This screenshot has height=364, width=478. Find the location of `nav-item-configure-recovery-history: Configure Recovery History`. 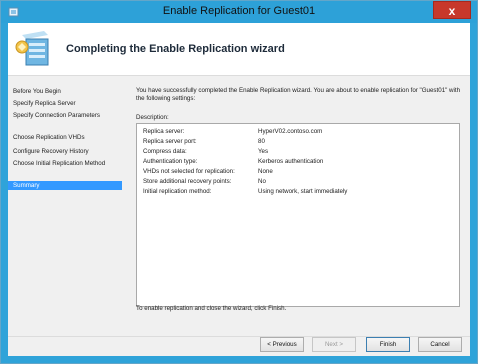

nav-item-configure-recovery-history: Configure Recovery History is located at coordinates (65, 151).